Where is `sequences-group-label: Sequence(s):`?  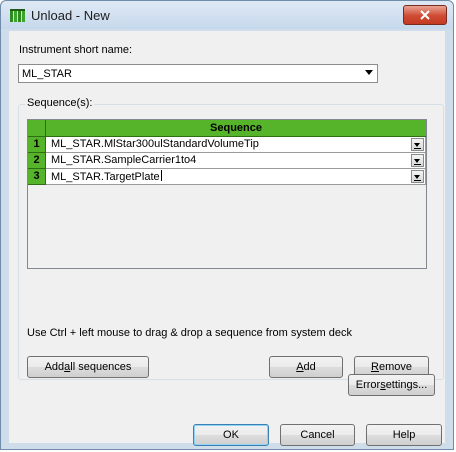
sequences-group-label: Sequence(s): is located at coordinates (60, 103).